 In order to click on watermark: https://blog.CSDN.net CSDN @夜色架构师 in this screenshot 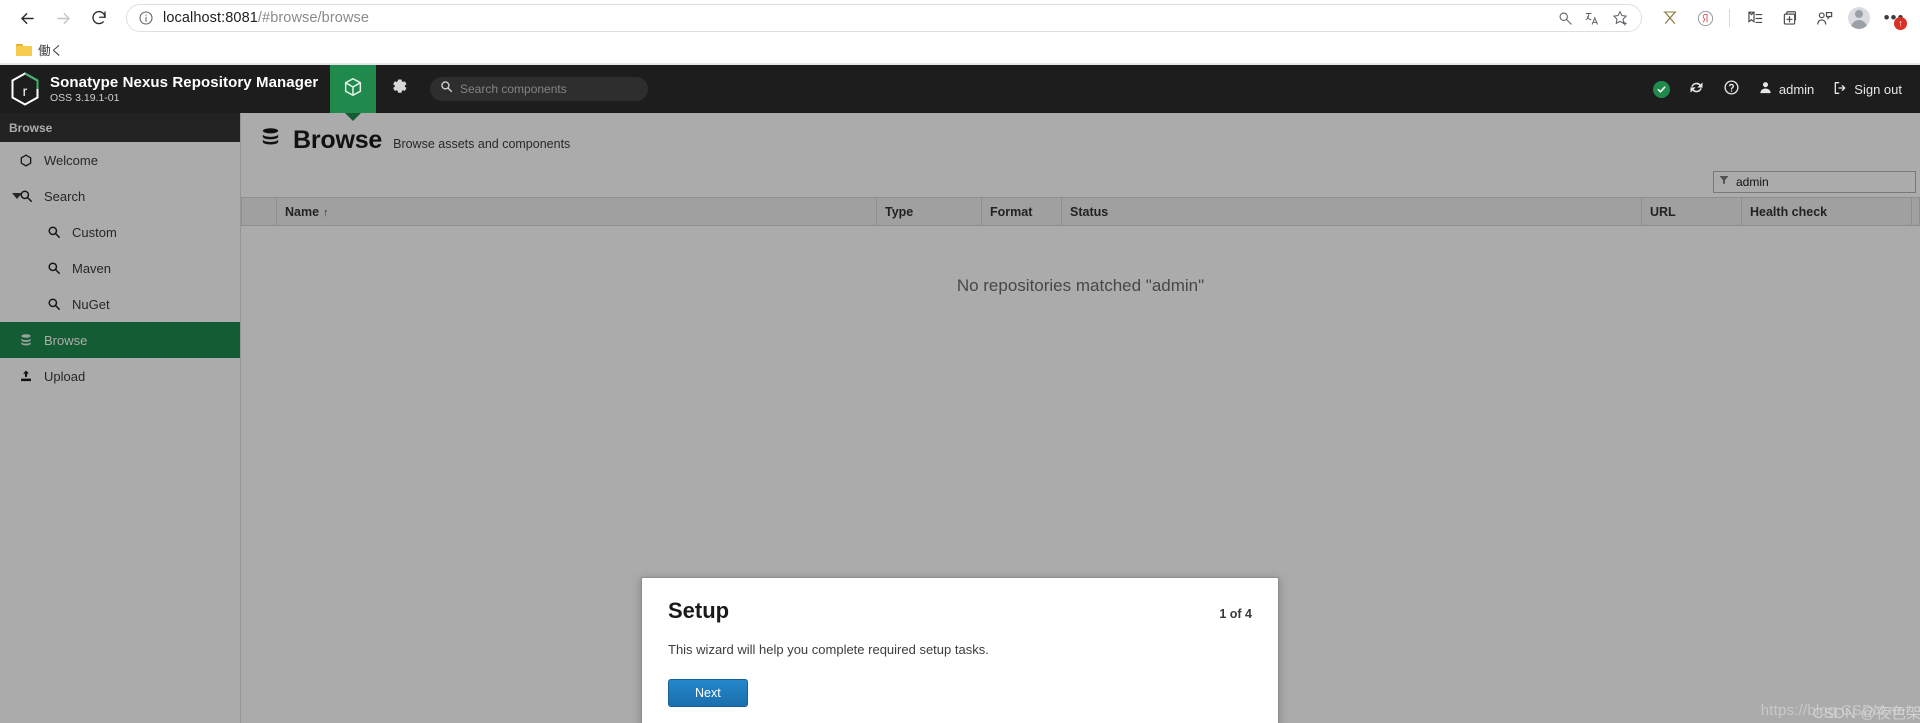, I will do `click(1840, 712)`.